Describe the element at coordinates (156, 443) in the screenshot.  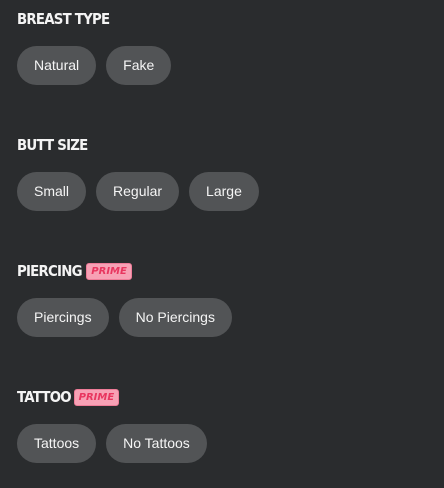
I see `option-no-tattoos-button: No Tattoos` at that location.